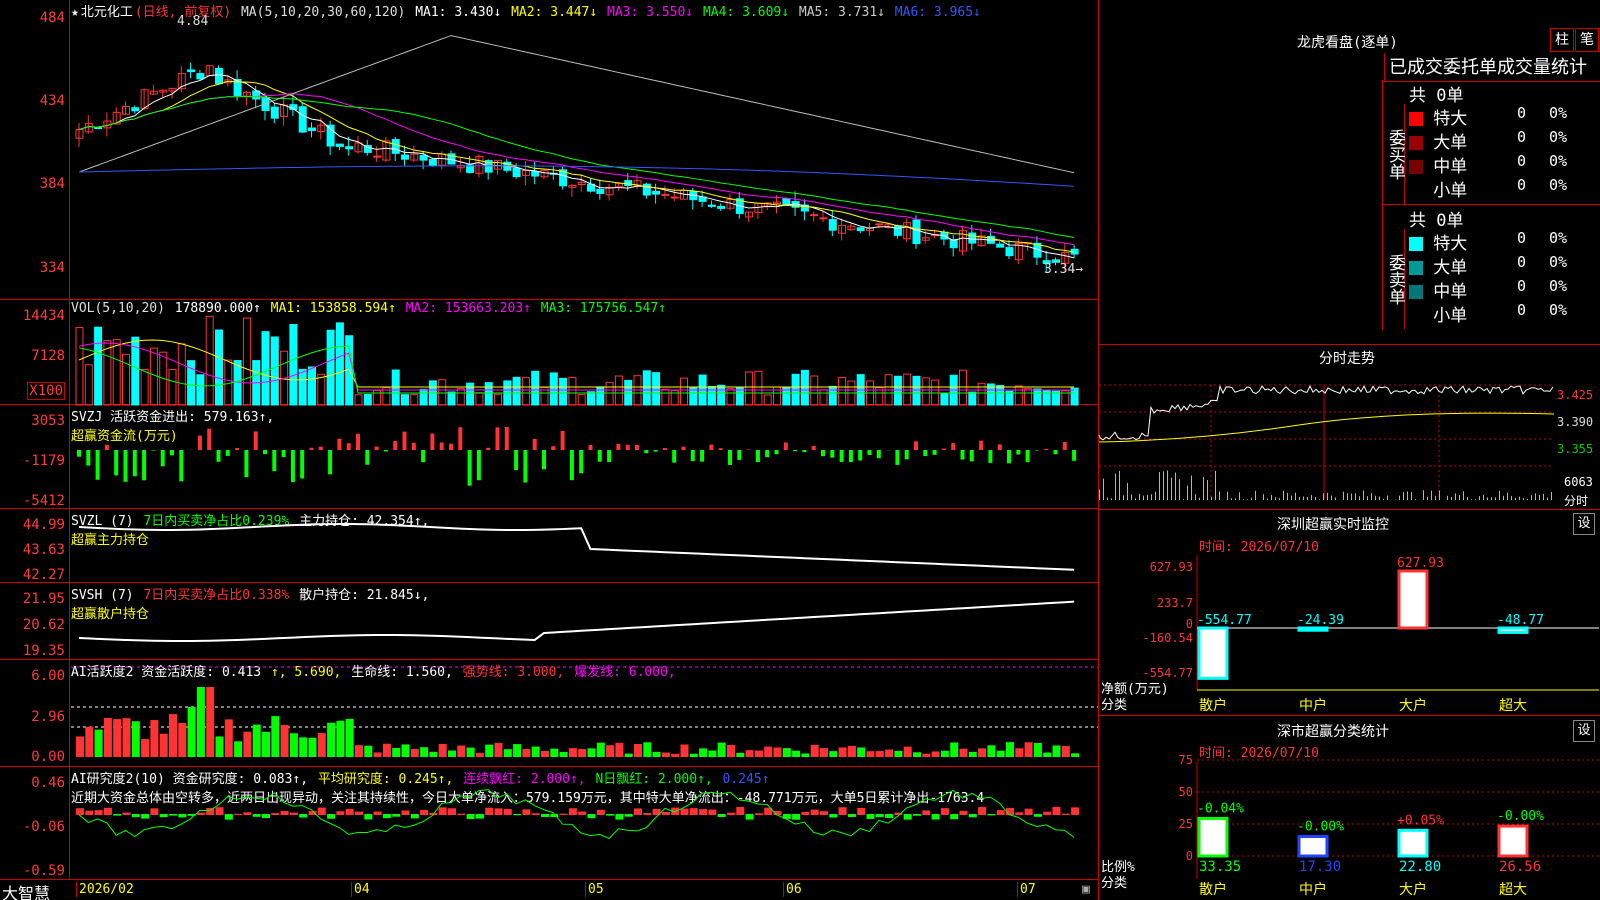 The width and height of the screenshot is (1600, 900). Describe the element at coordinates (584, 457) in the screenshot. I see `svzj-chart` at that location.